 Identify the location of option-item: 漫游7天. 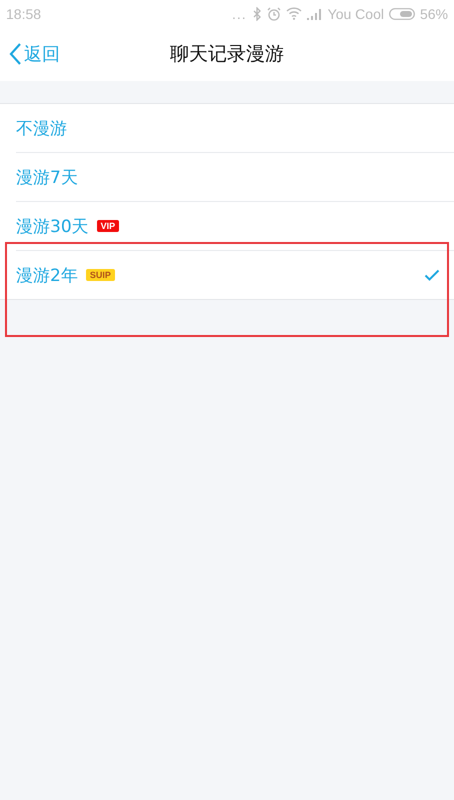
(235, 176).